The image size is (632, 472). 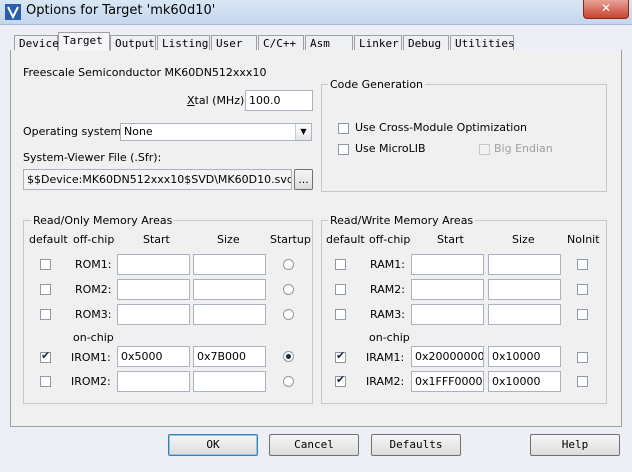 I want to click on ram1-start-input, so click(x=447, y=264).